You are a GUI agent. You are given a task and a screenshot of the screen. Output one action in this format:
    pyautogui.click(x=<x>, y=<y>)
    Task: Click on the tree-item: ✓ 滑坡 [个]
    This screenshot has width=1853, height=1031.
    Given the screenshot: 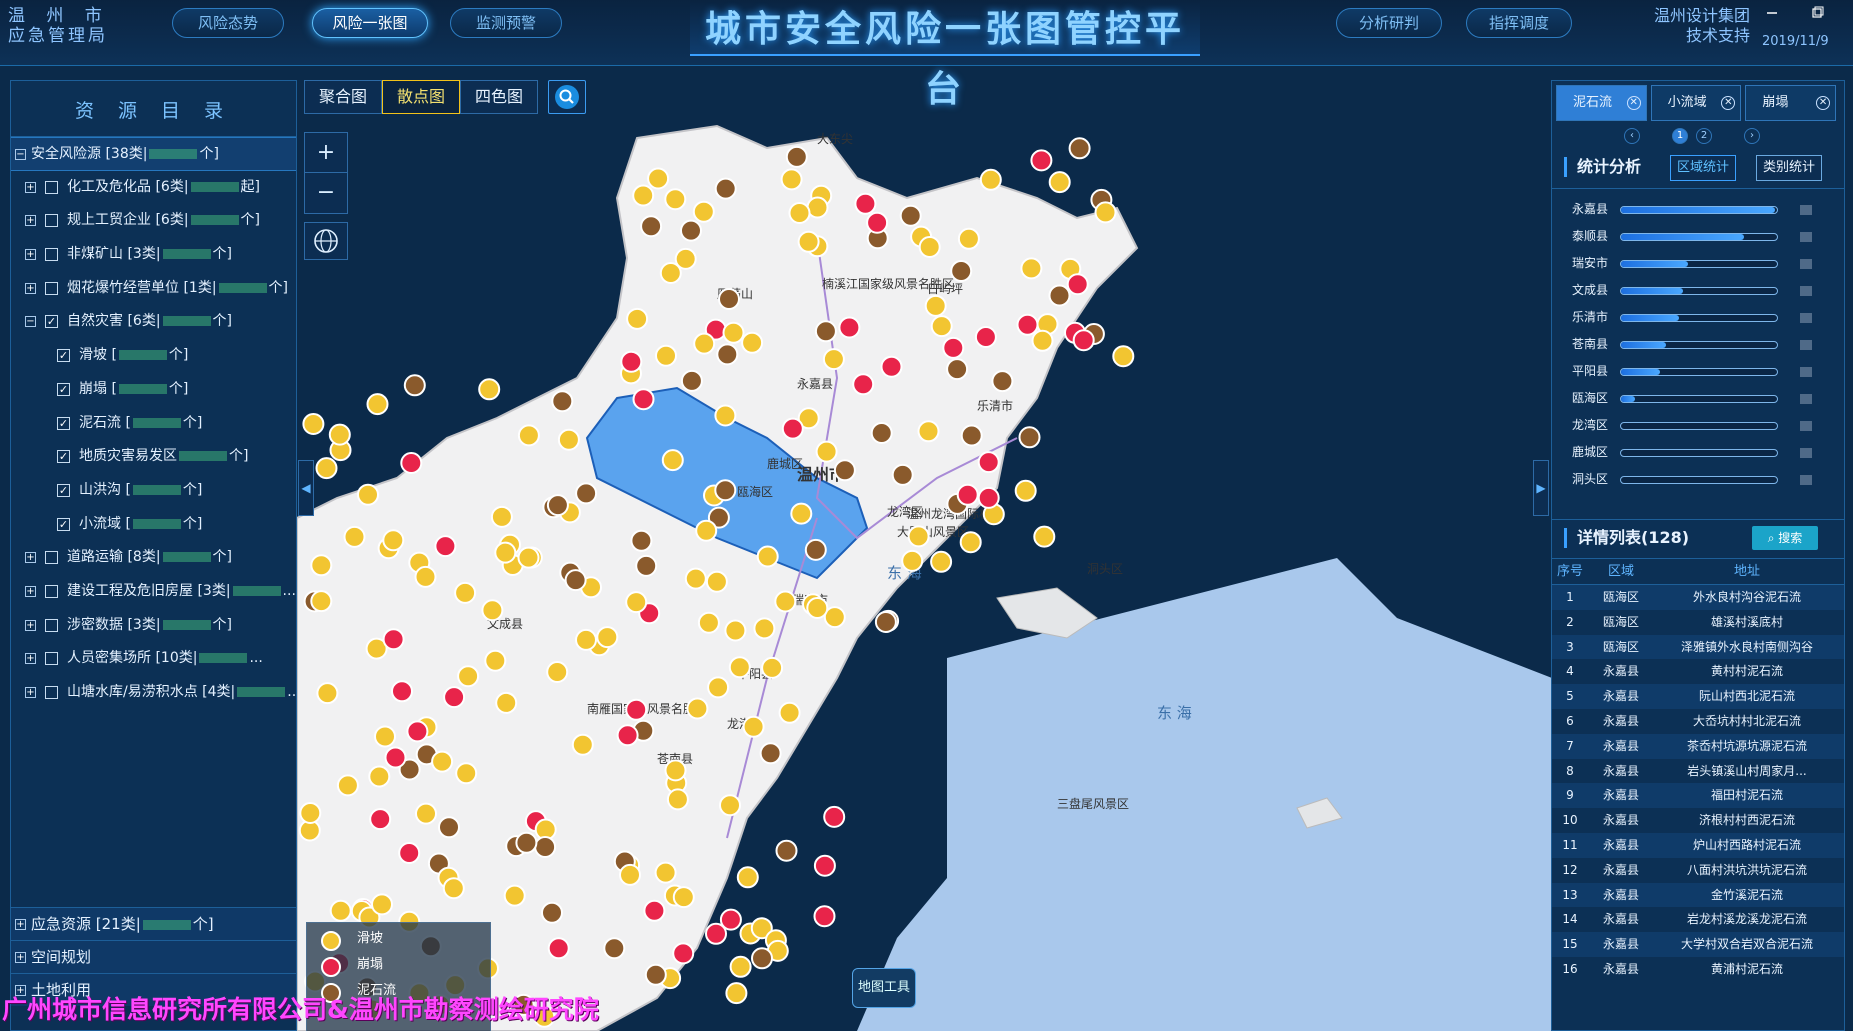 What is the action you would take?
    pyautogui.click(x=153, y=356)
    